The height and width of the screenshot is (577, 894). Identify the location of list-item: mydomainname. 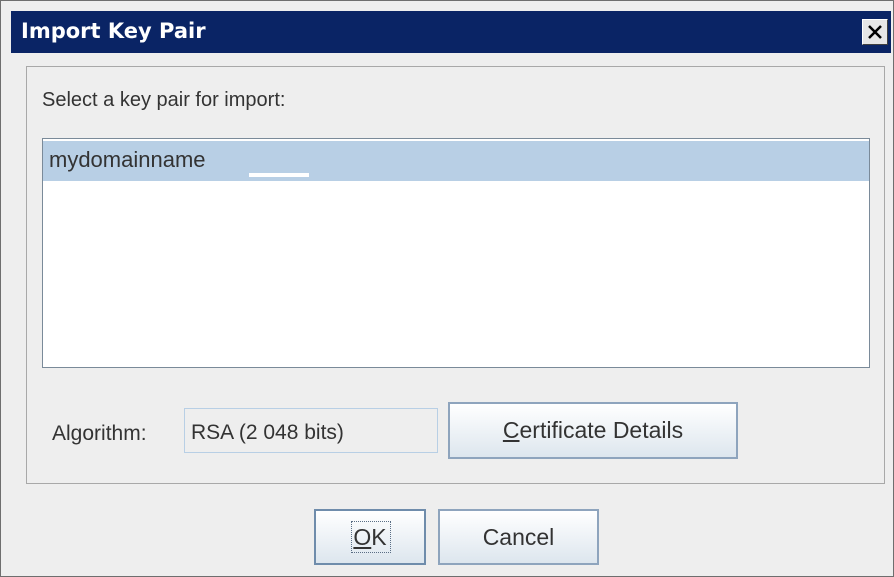
(456, 161).